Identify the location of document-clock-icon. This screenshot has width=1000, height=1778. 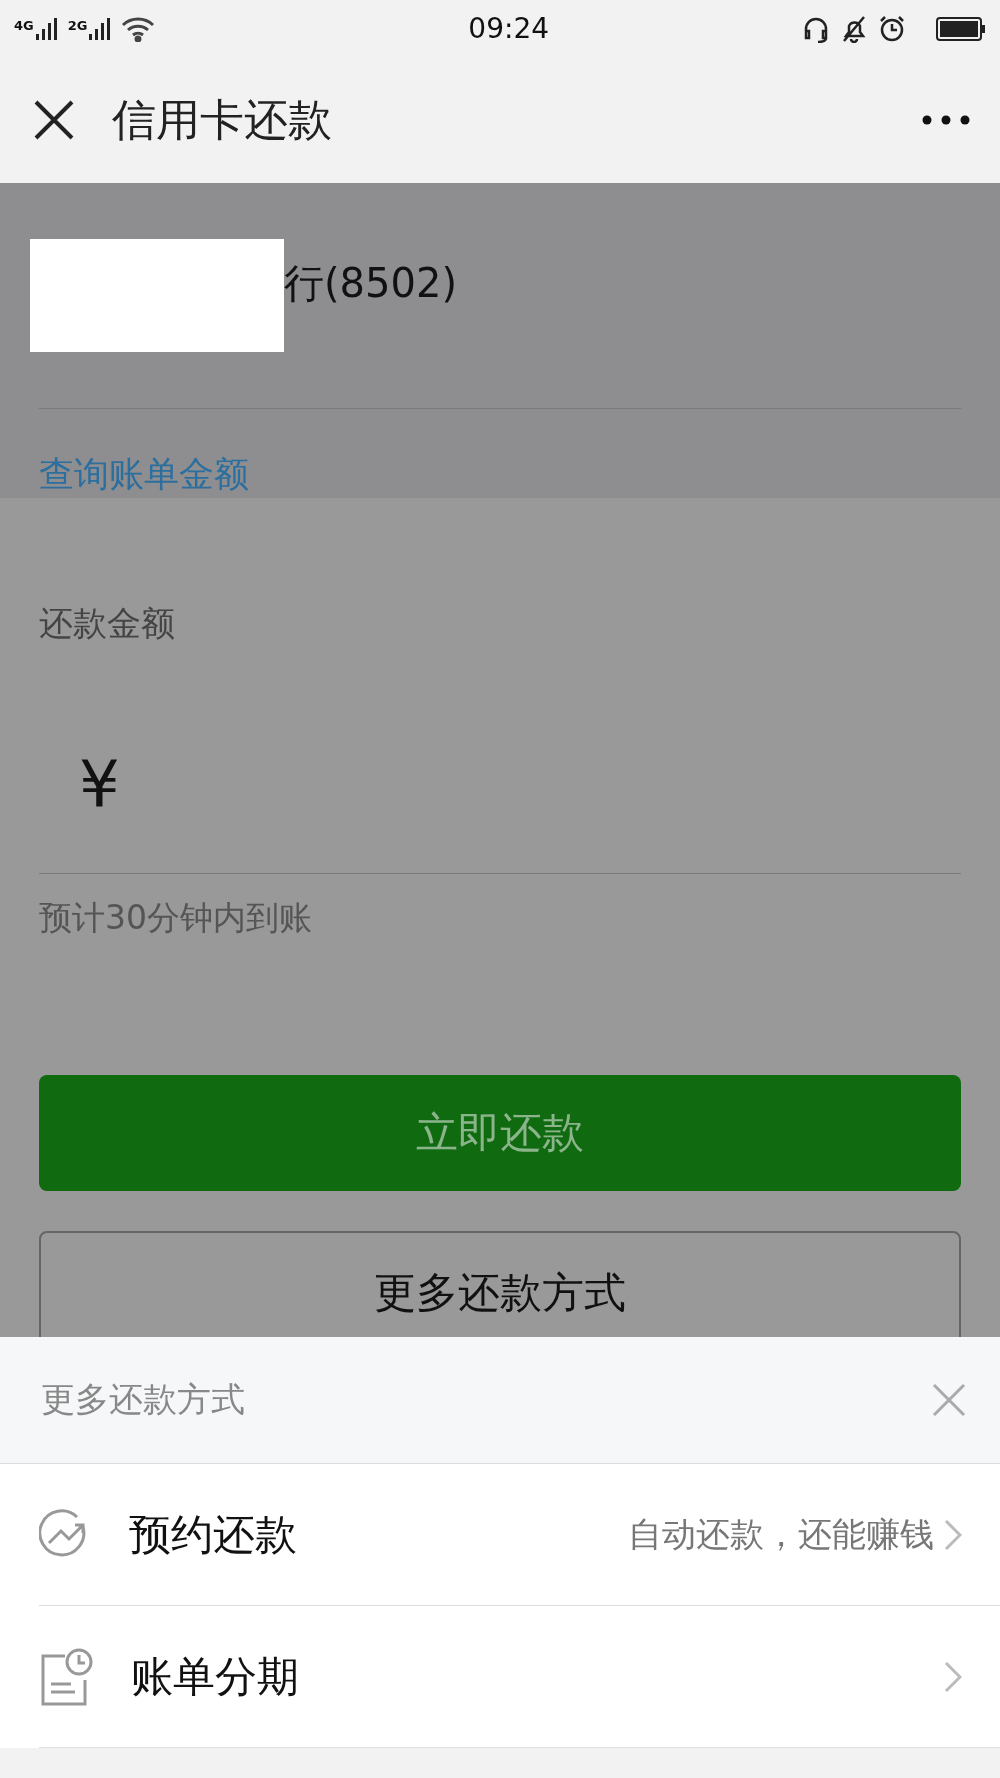
(66, 1676).